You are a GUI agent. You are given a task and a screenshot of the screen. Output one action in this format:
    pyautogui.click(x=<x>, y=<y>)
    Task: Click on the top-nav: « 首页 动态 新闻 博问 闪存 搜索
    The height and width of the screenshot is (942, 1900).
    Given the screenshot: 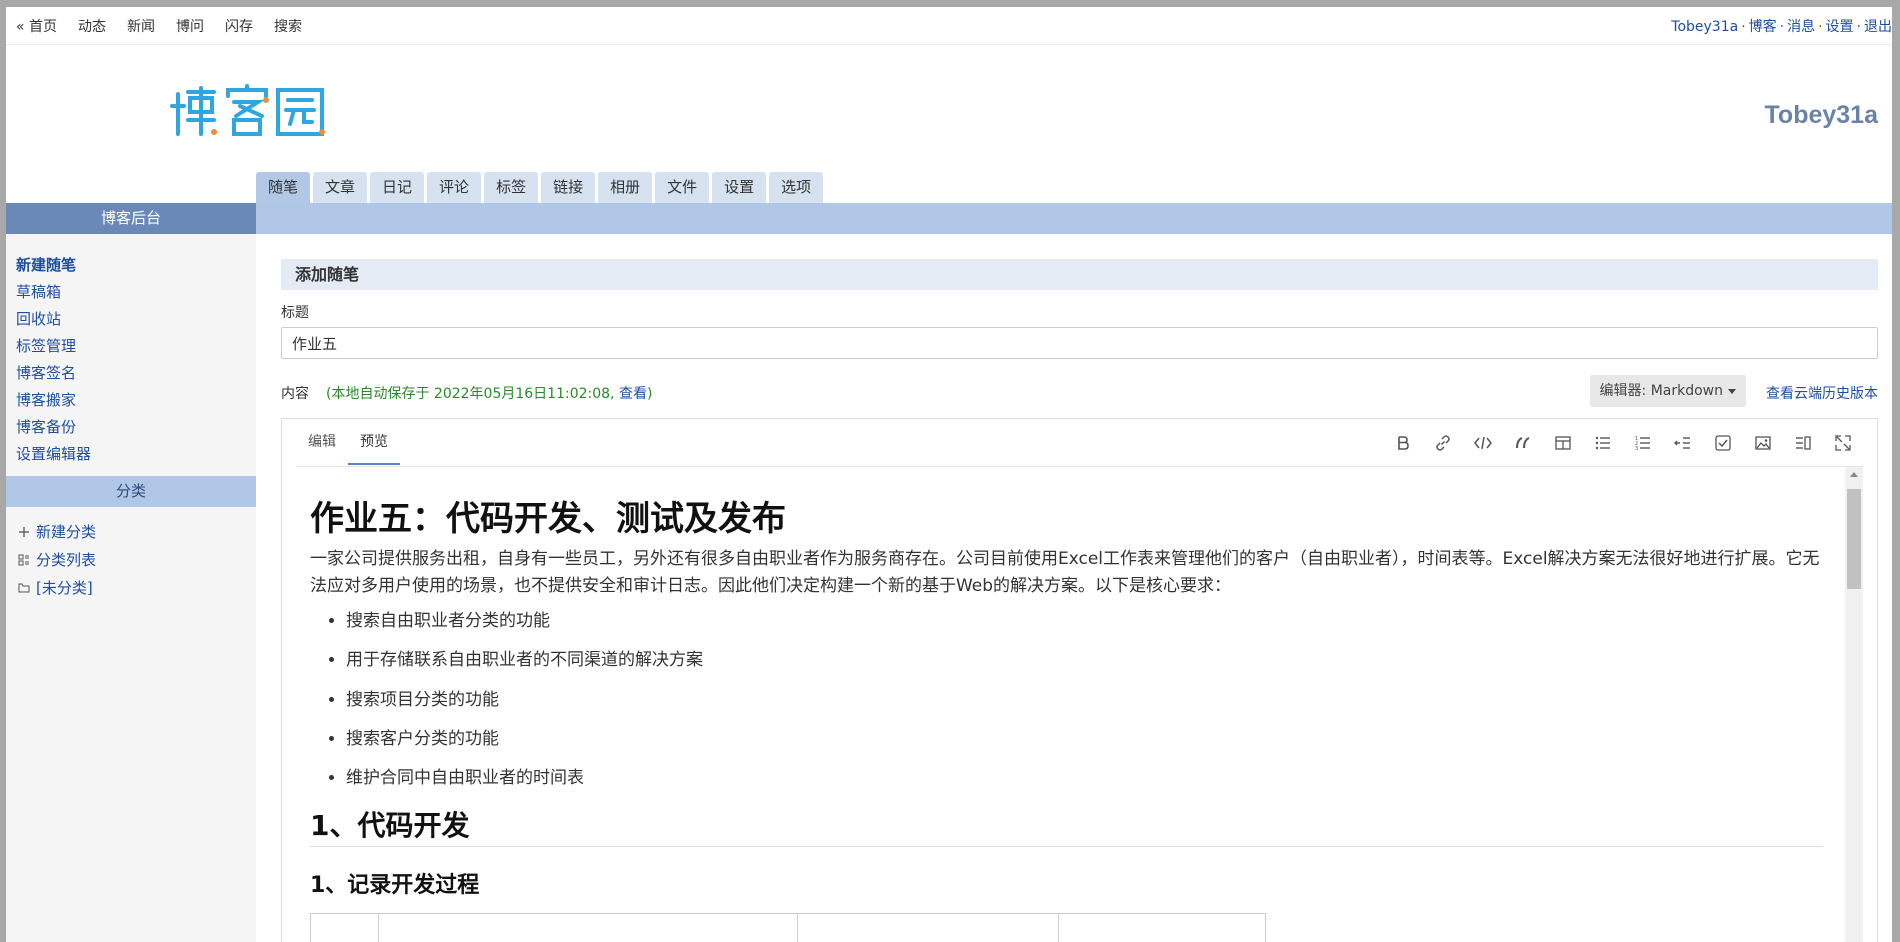 What is the action you would take?
    pyautogui.click(x=169, y=26)
    